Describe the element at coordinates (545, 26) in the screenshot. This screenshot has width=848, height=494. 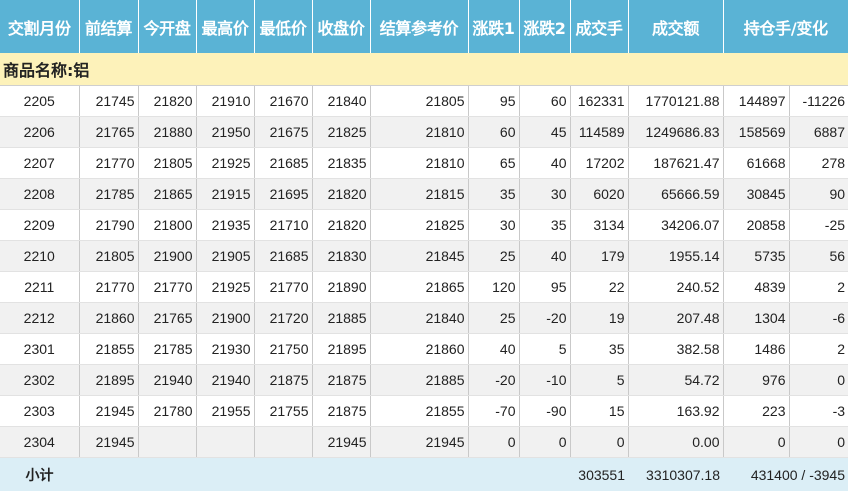
I see `col-header-change2: 涨跌2` at that location.